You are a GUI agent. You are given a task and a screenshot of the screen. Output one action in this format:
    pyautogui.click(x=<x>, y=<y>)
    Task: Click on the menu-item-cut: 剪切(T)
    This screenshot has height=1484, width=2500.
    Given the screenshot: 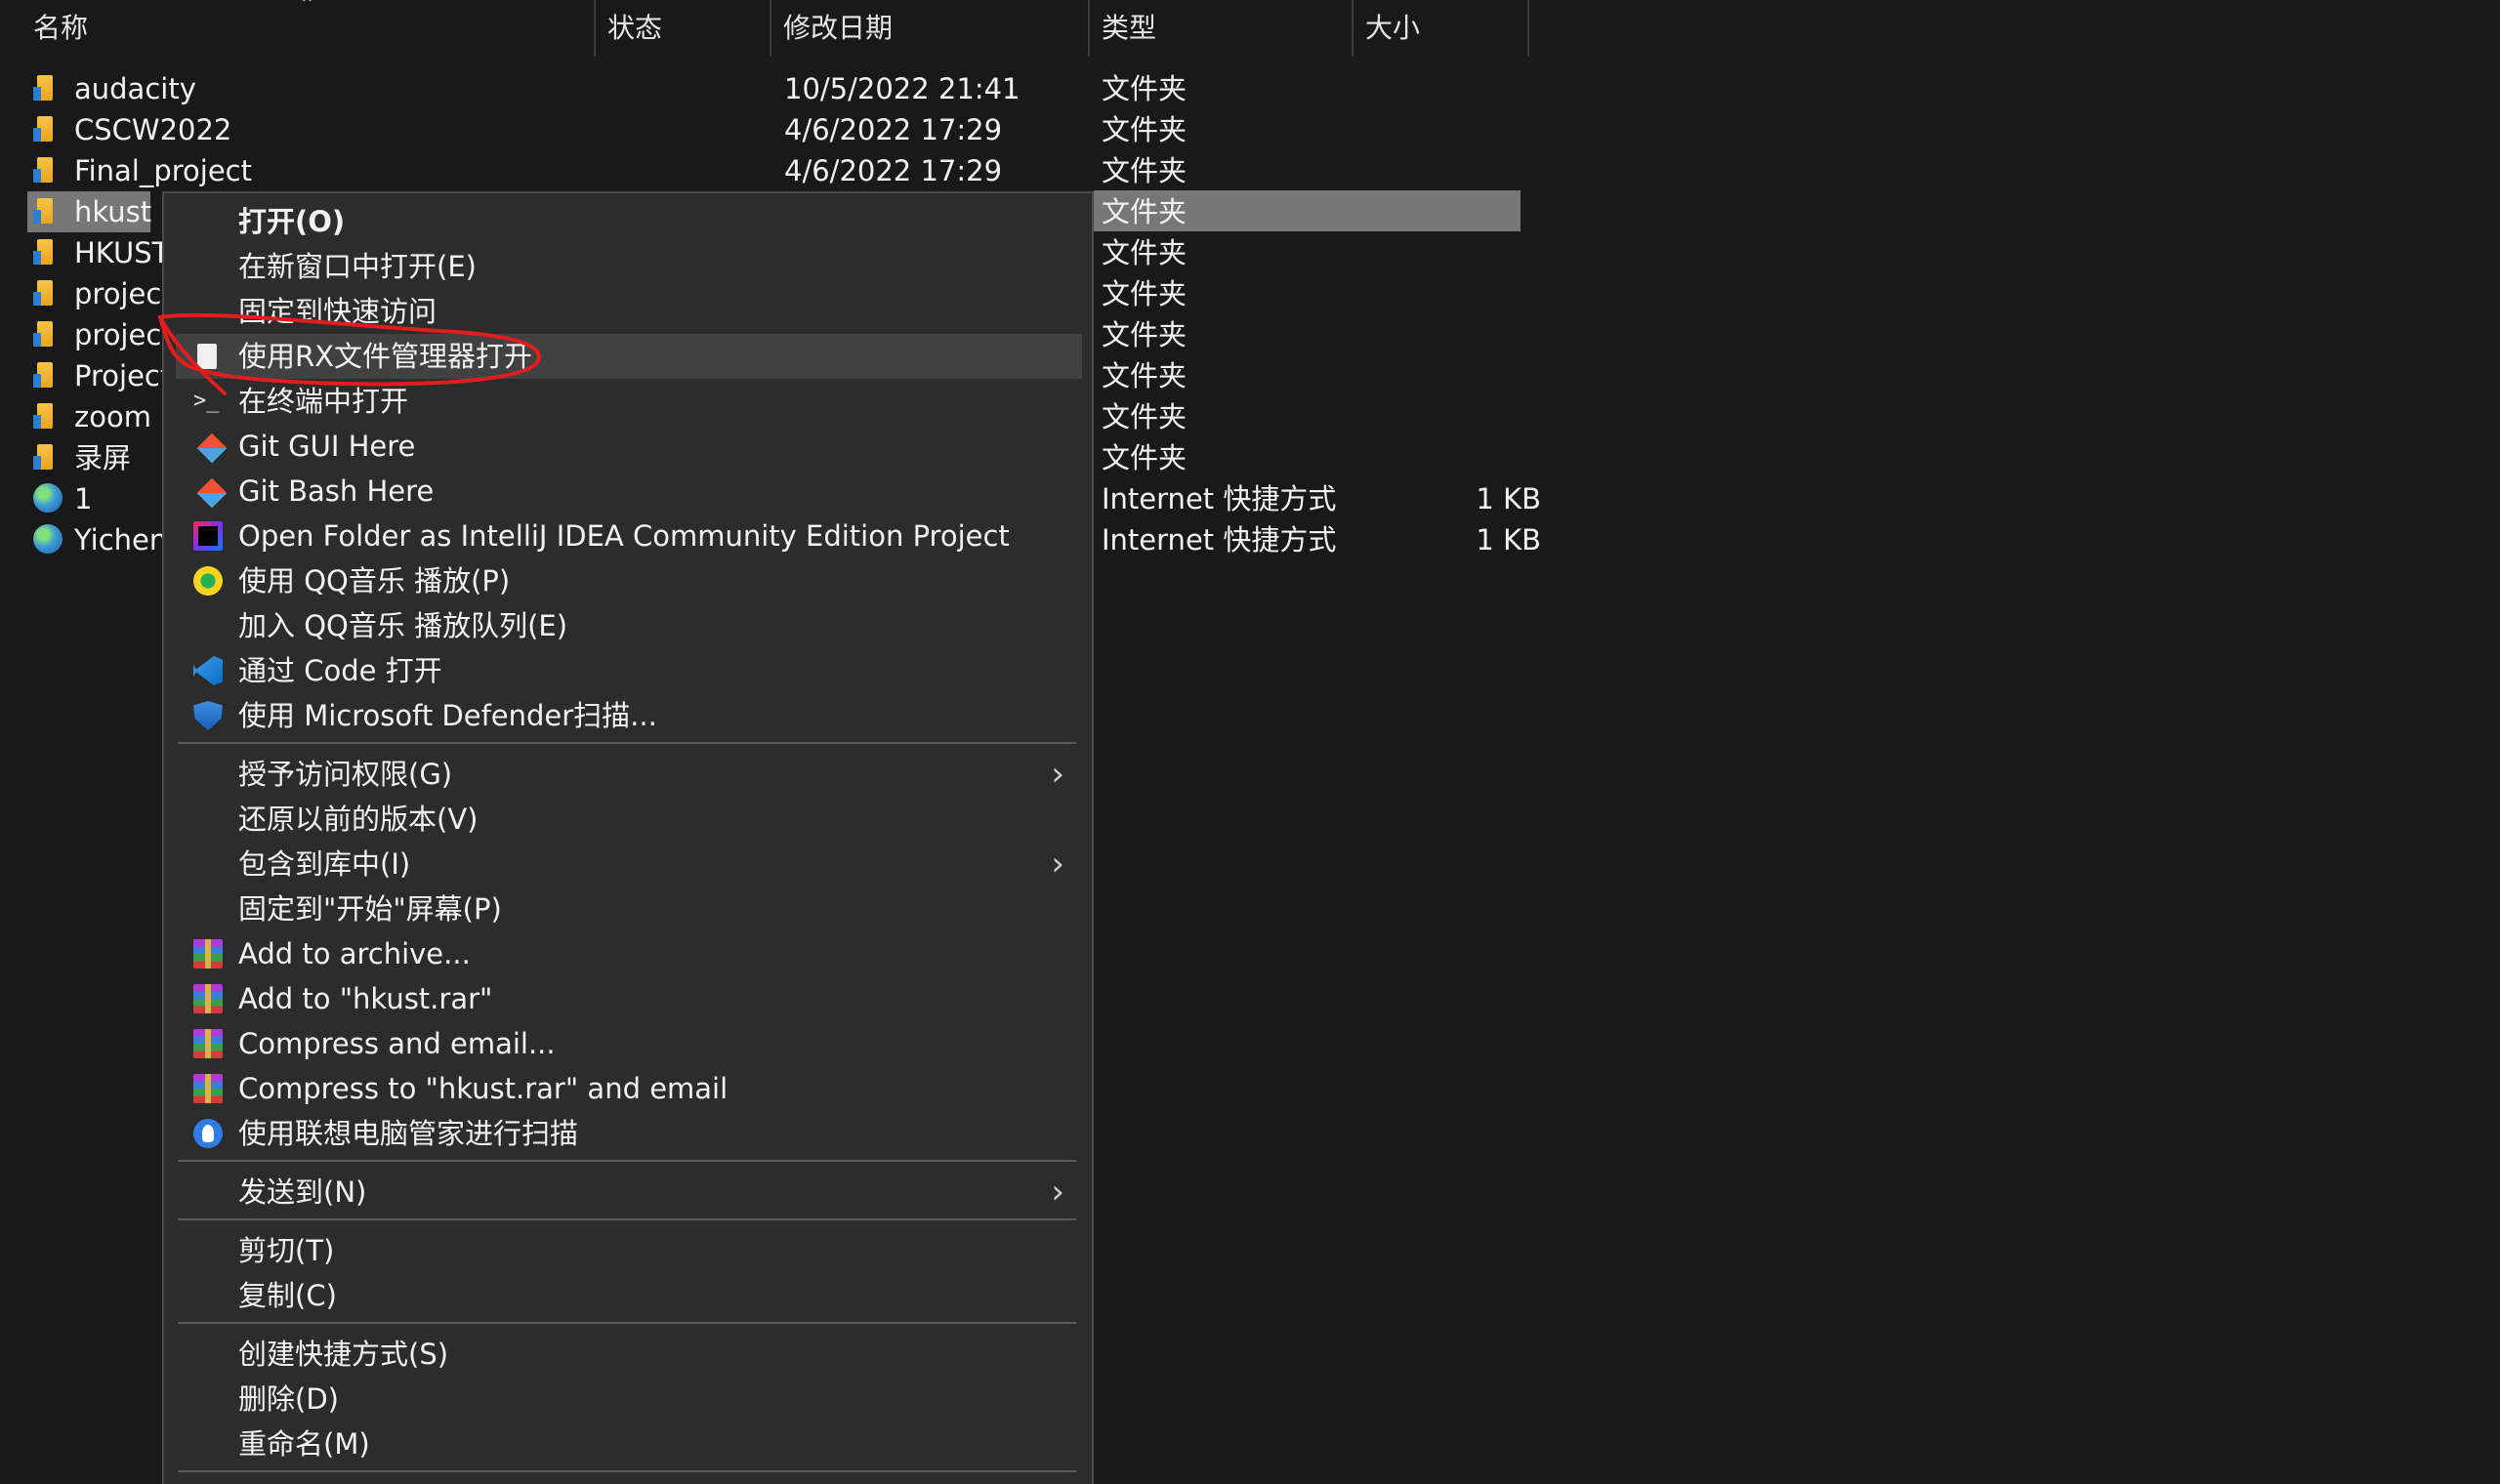 What is the action you would take?
    pyautogui.click(x=629, y=1251)
    